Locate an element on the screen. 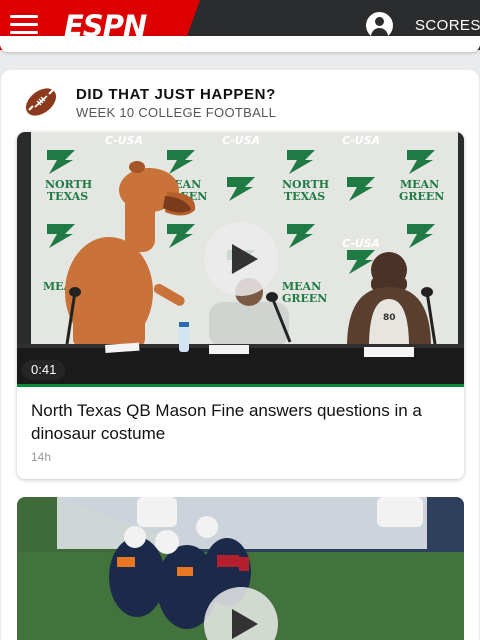 The image size is (480, 640). scores-link: SCORES is located at coordinates (447, 25).